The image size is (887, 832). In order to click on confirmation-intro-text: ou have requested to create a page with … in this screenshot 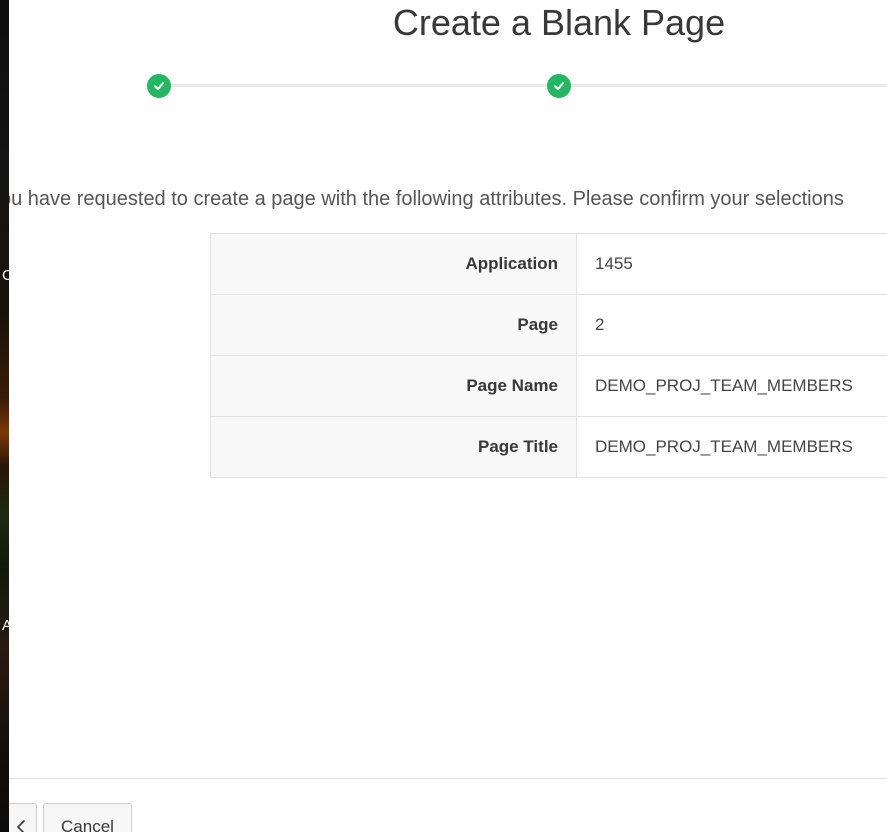, I will do `click(426, 199)`.